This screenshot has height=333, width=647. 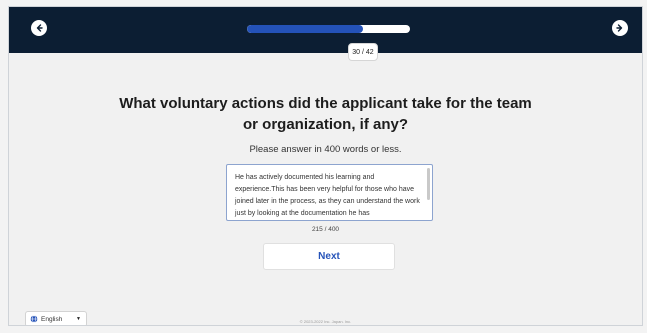 I want to click on arrow-right-icon, so click(x=619, y=28).